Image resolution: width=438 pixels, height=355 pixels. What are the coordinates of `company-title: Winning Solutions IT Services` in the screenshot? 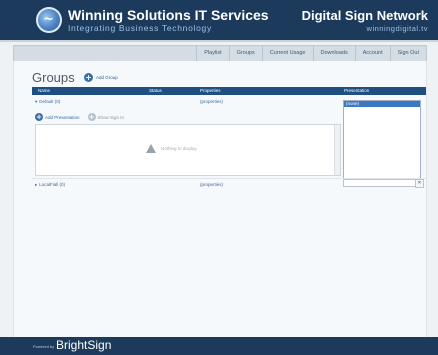 It's located at (168, 15).